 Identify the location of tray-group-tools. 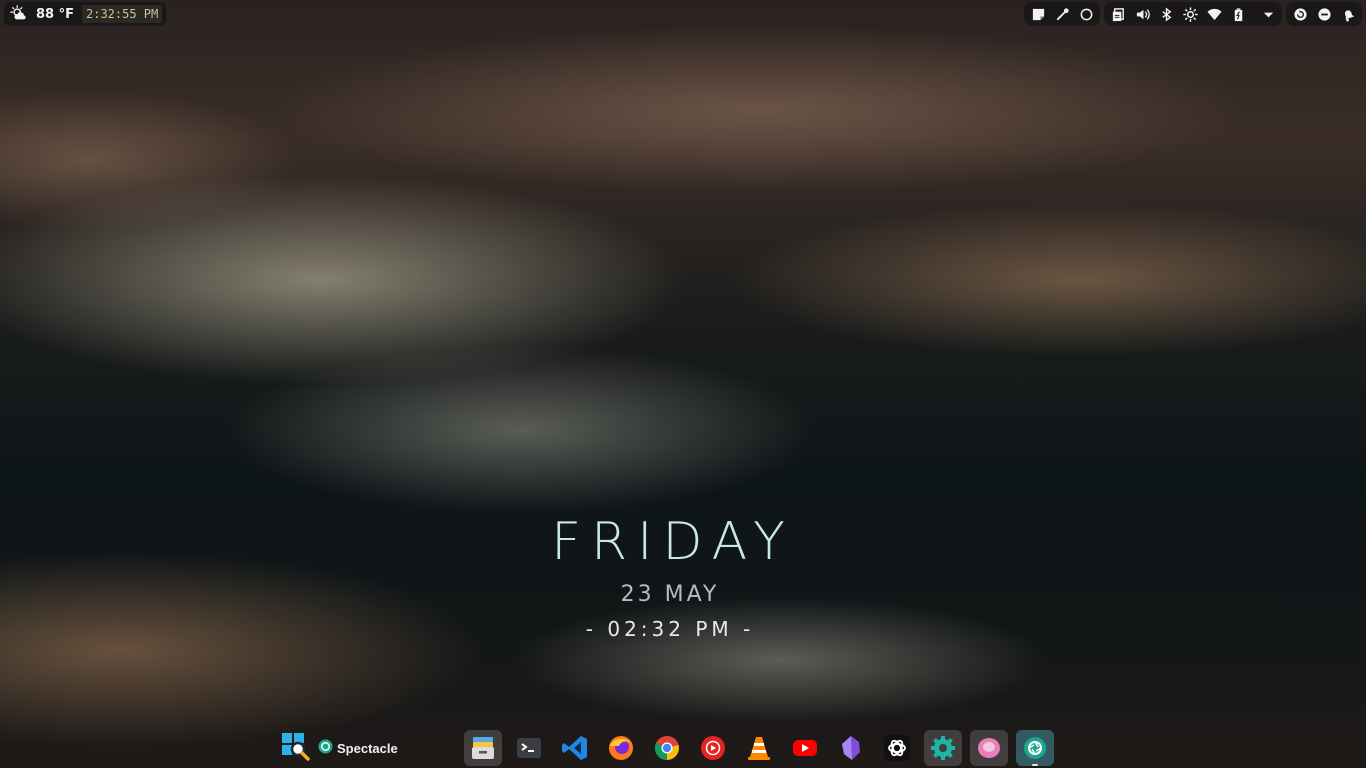
(1062, 14).